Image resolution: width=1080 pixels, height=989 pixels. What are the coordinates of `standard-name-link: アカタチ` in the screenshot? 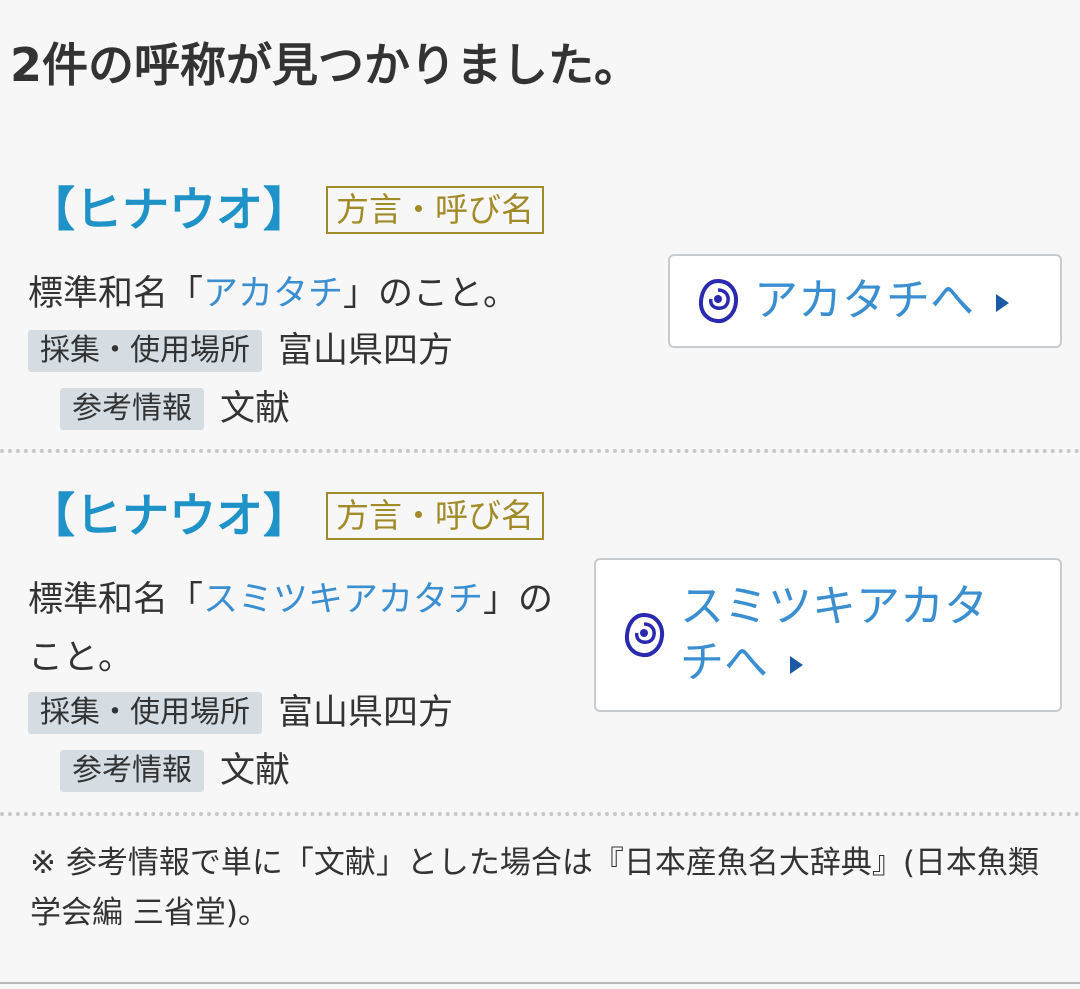 It's located at (273, 294).